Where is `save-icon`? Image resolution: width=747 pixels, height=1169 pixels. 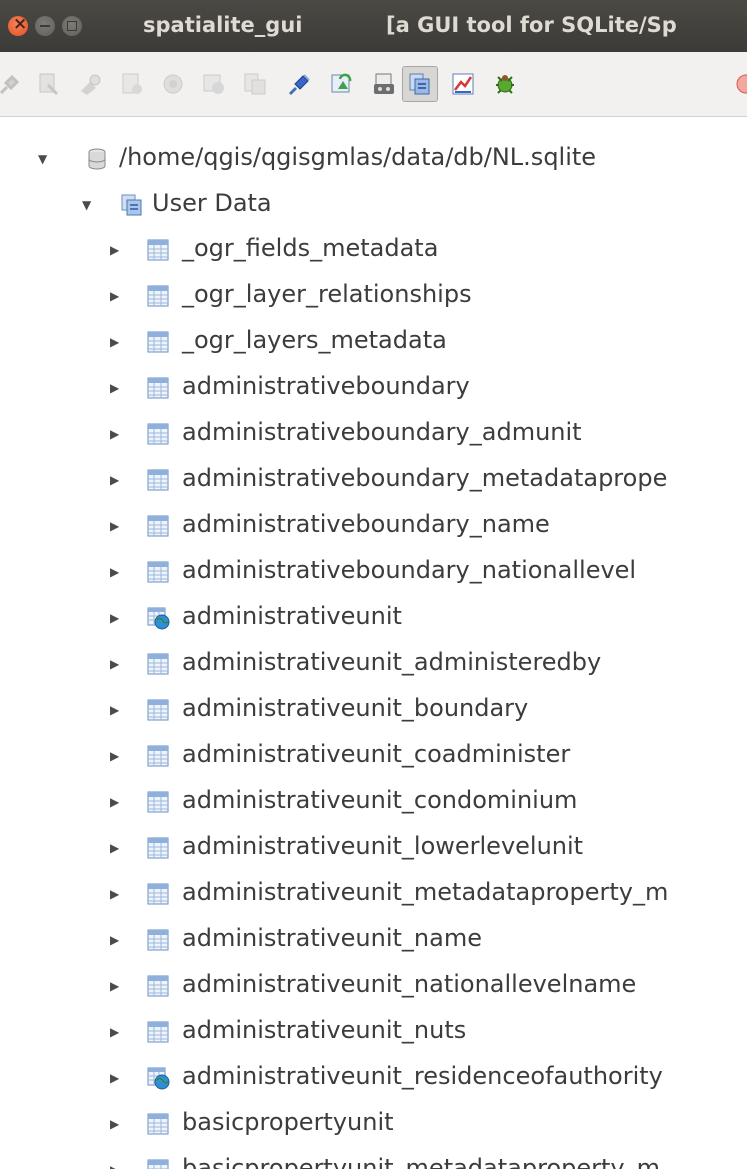
save-icon is located at coordinates (384, 83).